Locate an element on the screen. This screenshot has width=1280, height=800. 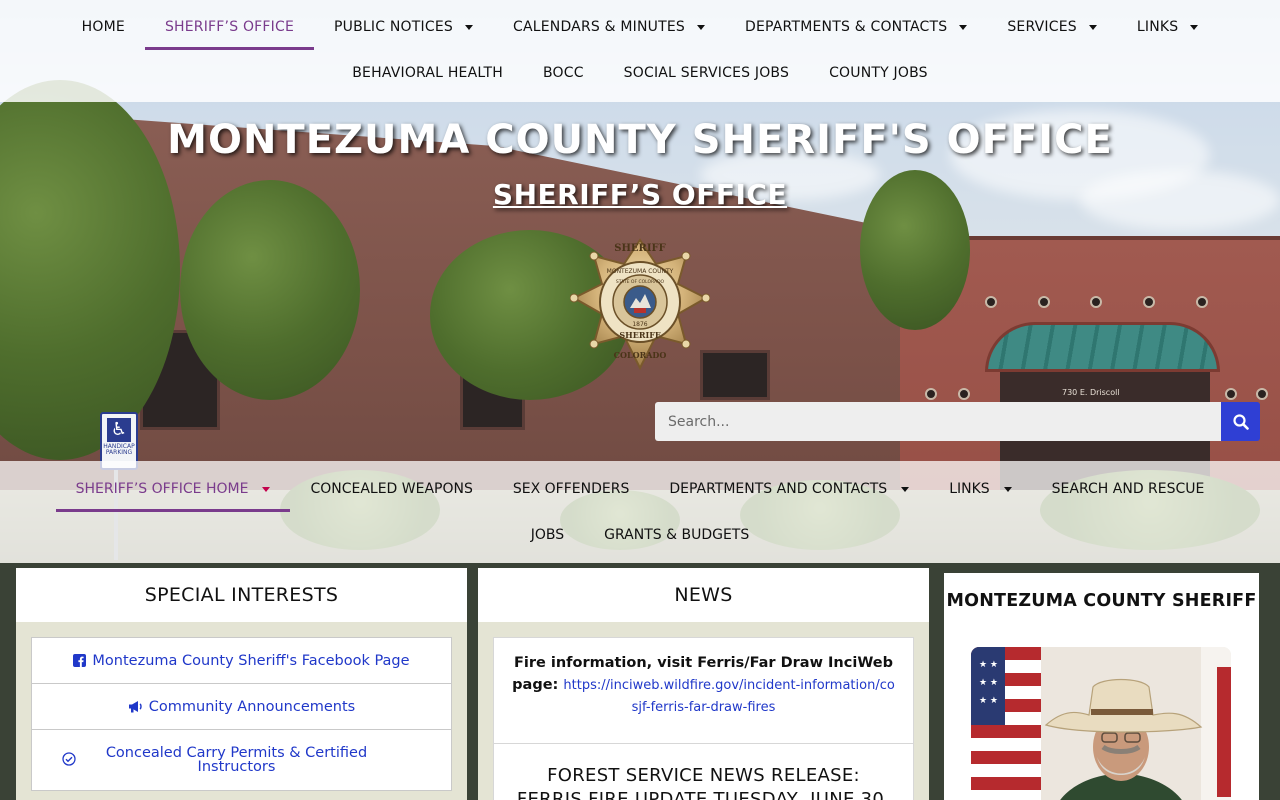
nav-services: SERVICES is located at coordinates (1052, 27).